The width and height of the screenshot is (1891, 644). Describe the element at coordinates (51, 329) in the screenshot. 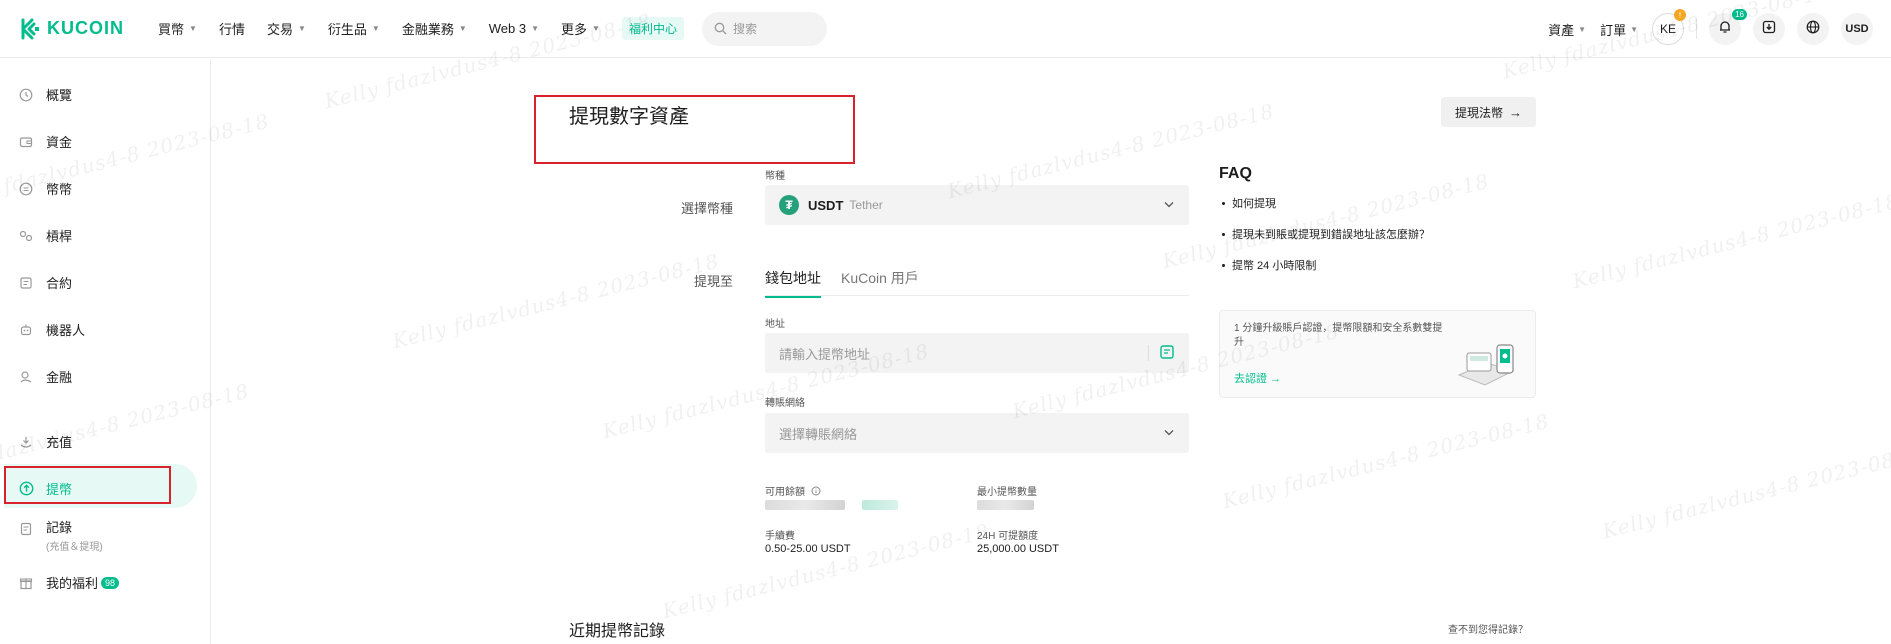

I see `sidebar-item-bot: 機器人` at that location.